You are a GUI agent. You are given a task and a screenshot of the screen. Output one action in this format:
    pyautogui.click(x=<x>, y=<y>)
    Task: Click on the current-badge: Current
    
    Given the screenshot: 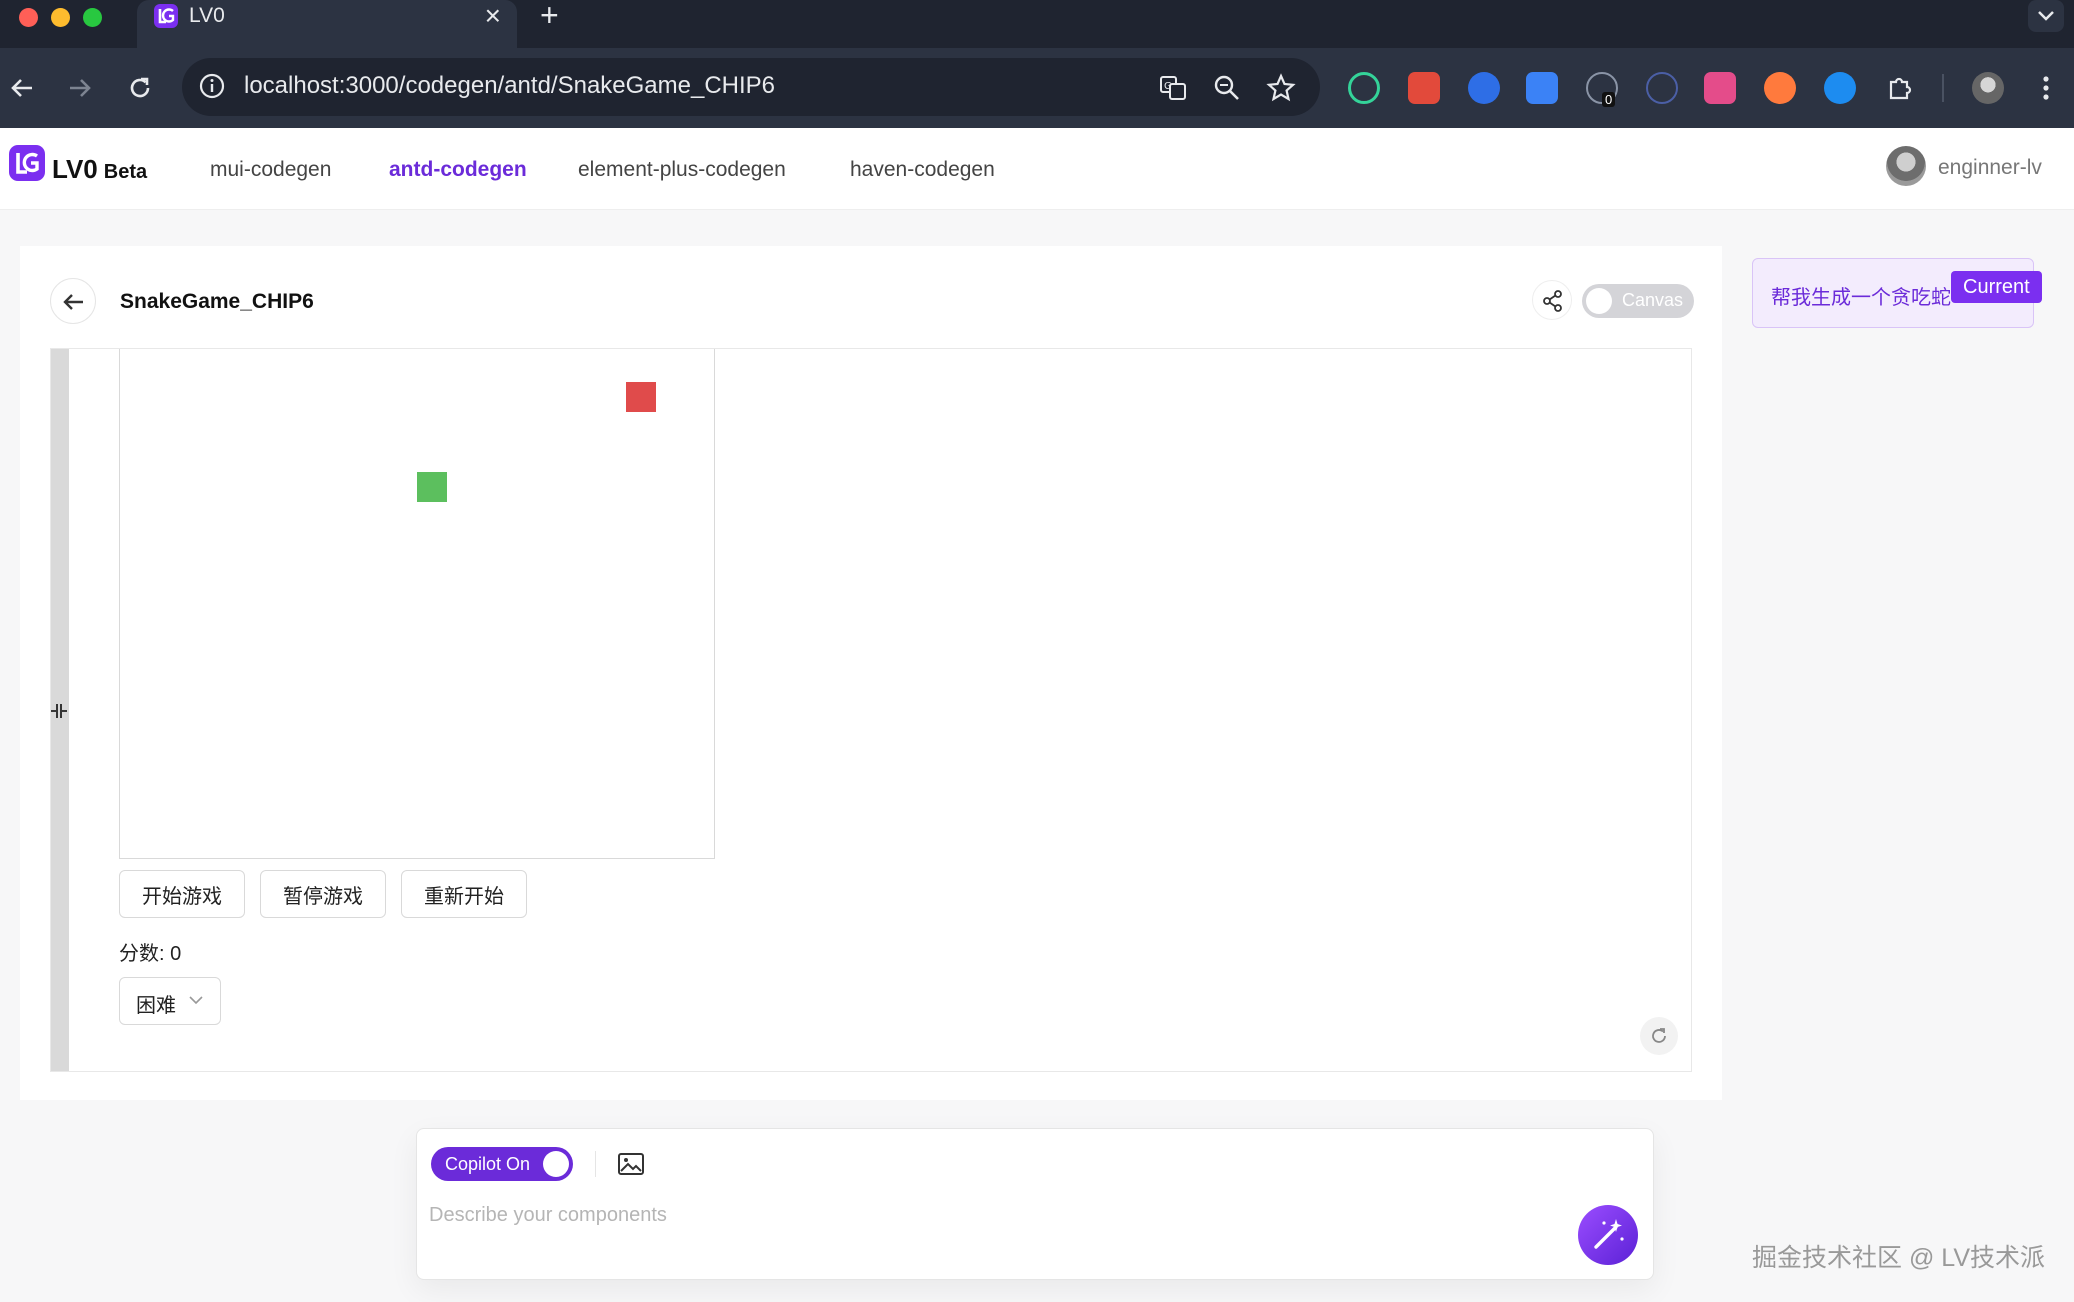 What is the action you would take?
    pyautogui.click(x=1996, y=287)
    